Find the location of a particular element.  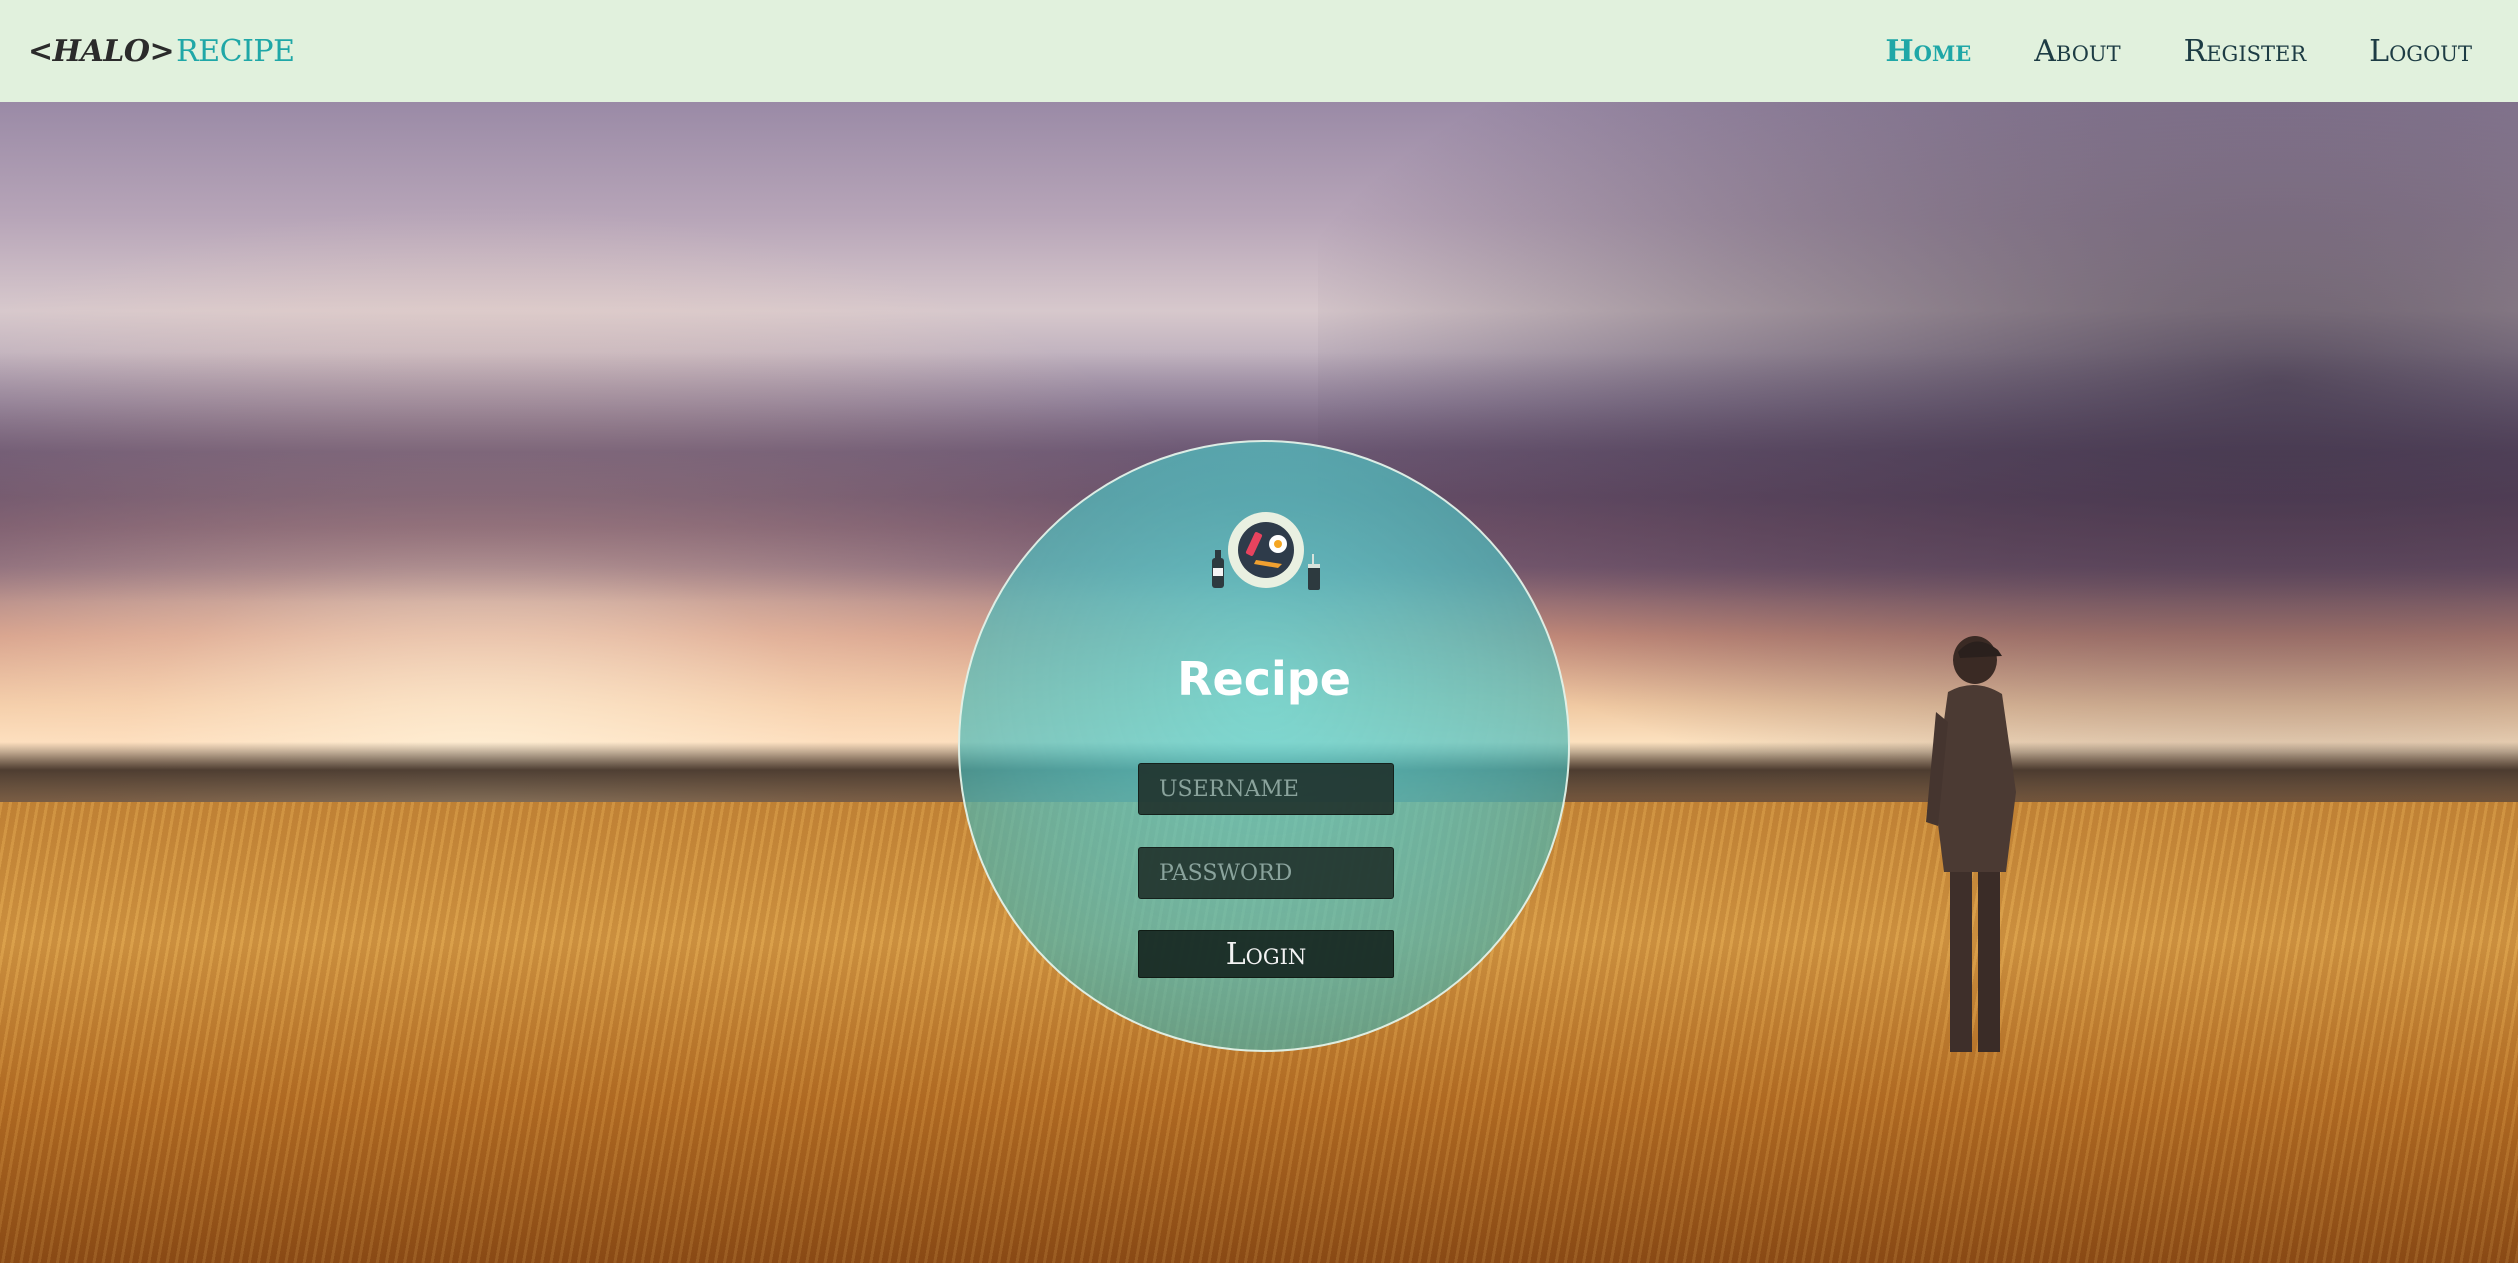

login-button: Login is located at coordinates (1266, 954).